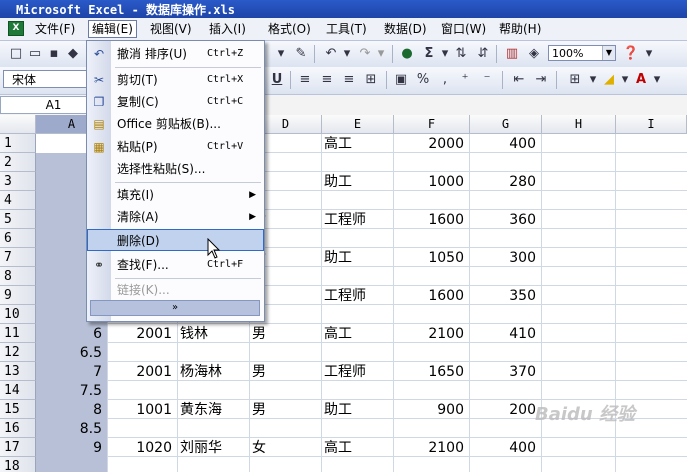 The height and width of the screenshot is (472, 687). Describe the element at coordinates (227, 29) in the screenshot. I see `menu-insert: 插入(I)` at that location.